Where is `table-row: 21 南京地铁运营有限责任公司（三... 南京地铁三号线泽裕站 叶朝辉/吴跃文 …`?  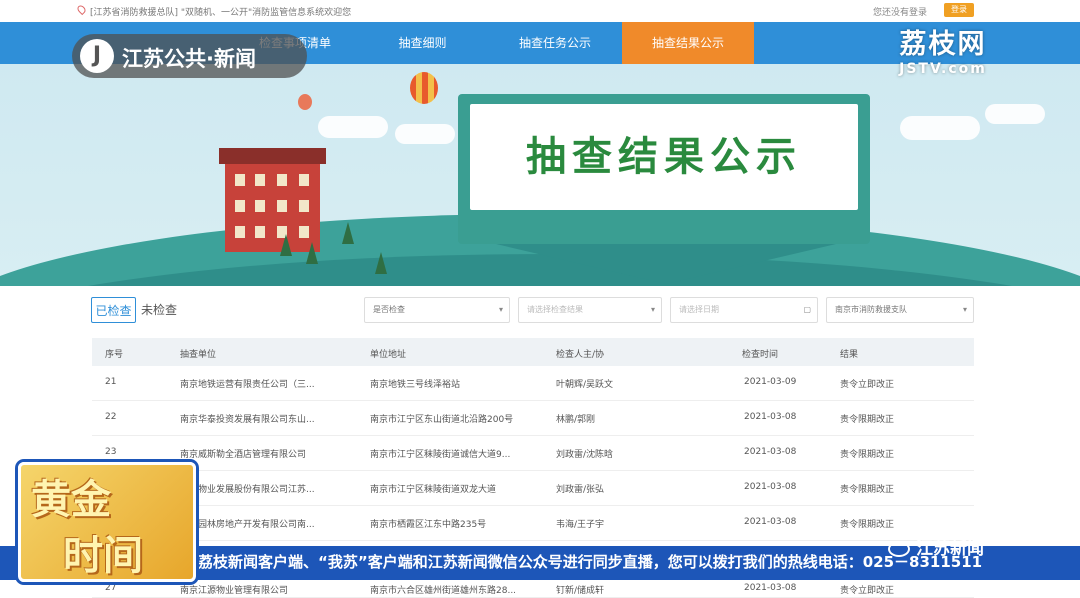
table-row: 21 南京地铁运营有限责任公司（三... 南京地铁三号线泽裕站 叶朝辉/吴跃文 … is located at coordinates (533, 383).